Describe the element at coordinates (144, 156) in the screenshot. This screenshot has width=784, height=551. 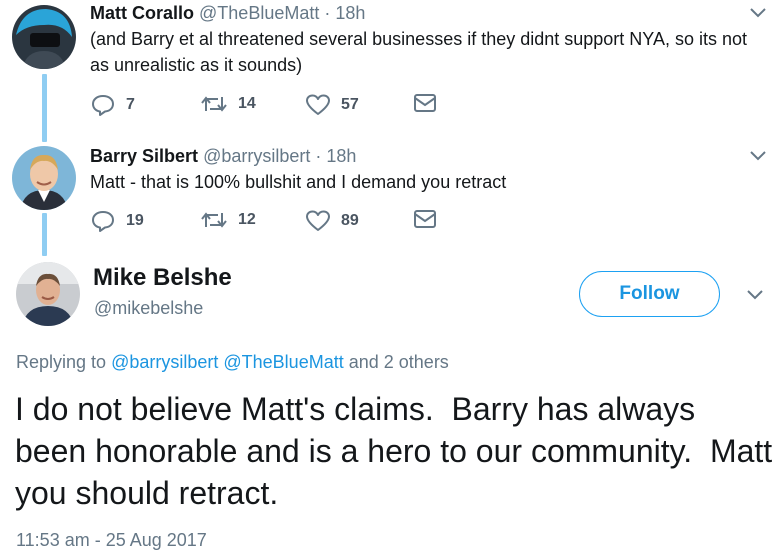
I see `author-name: Barry Silbert` at that location.